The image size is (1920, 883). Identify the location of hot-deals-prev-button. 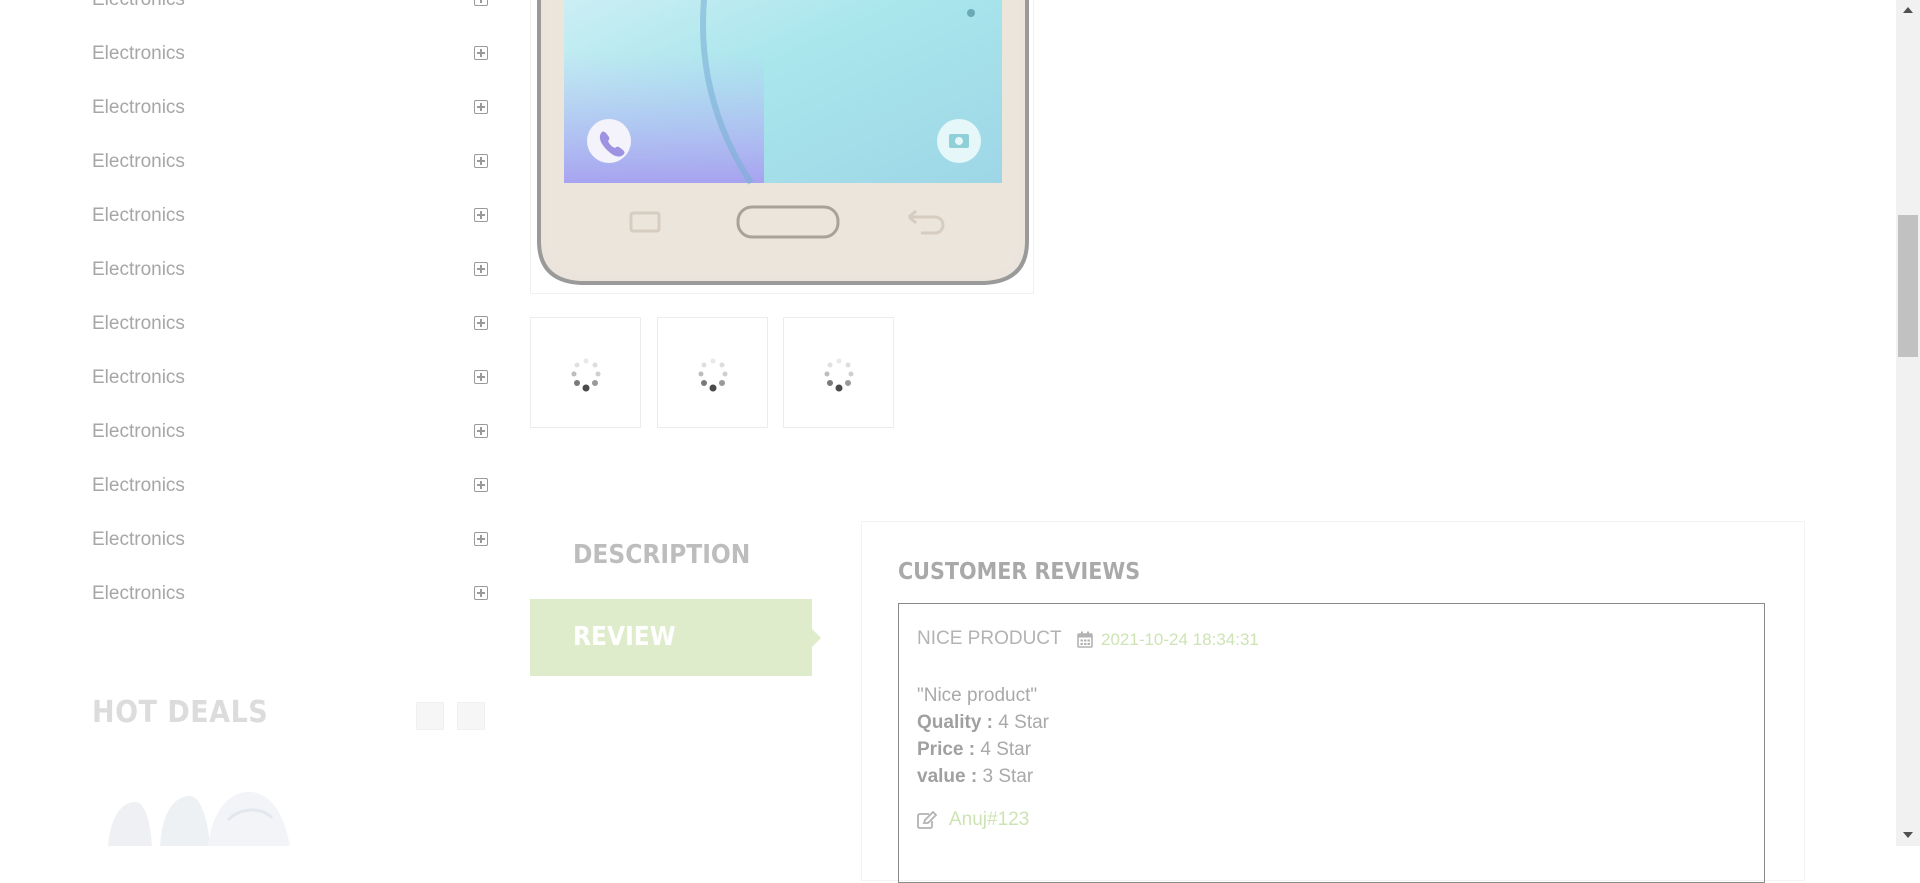
(430, 716).